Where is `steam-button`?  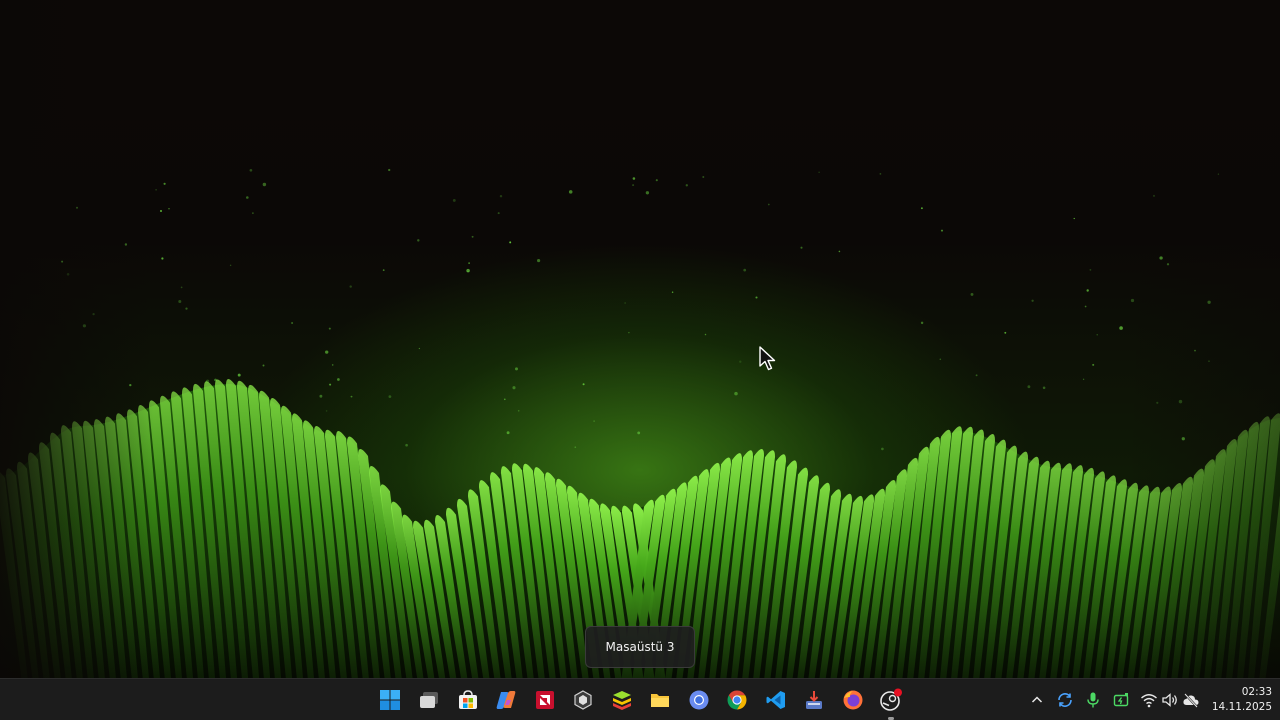
steam-button is located at coordinates (891, 703).